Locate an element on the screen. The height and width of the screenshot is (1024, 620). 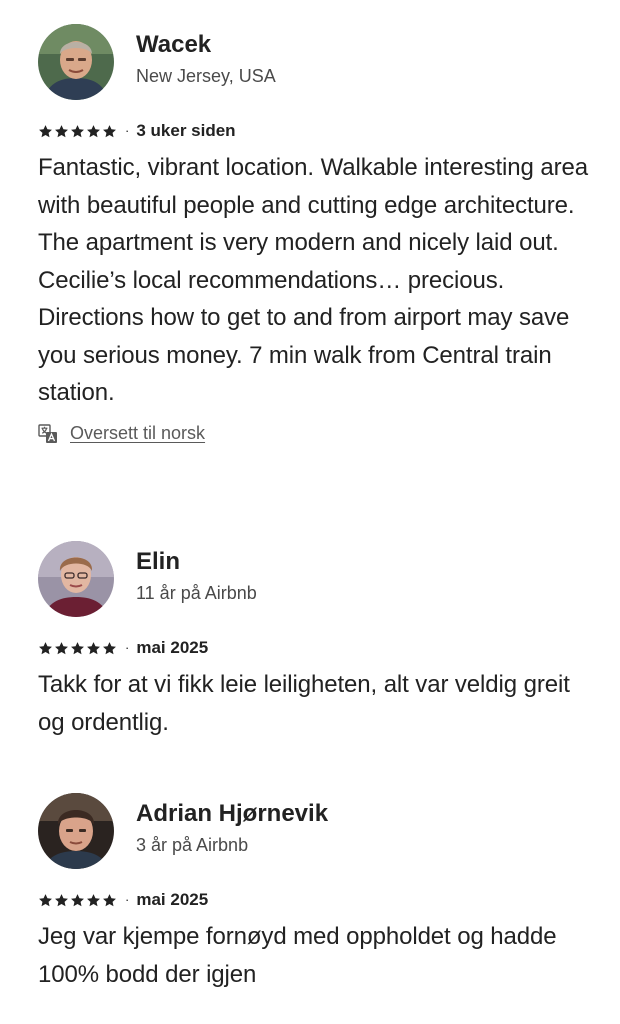
translate-icon is located at coordinates (47, 433).